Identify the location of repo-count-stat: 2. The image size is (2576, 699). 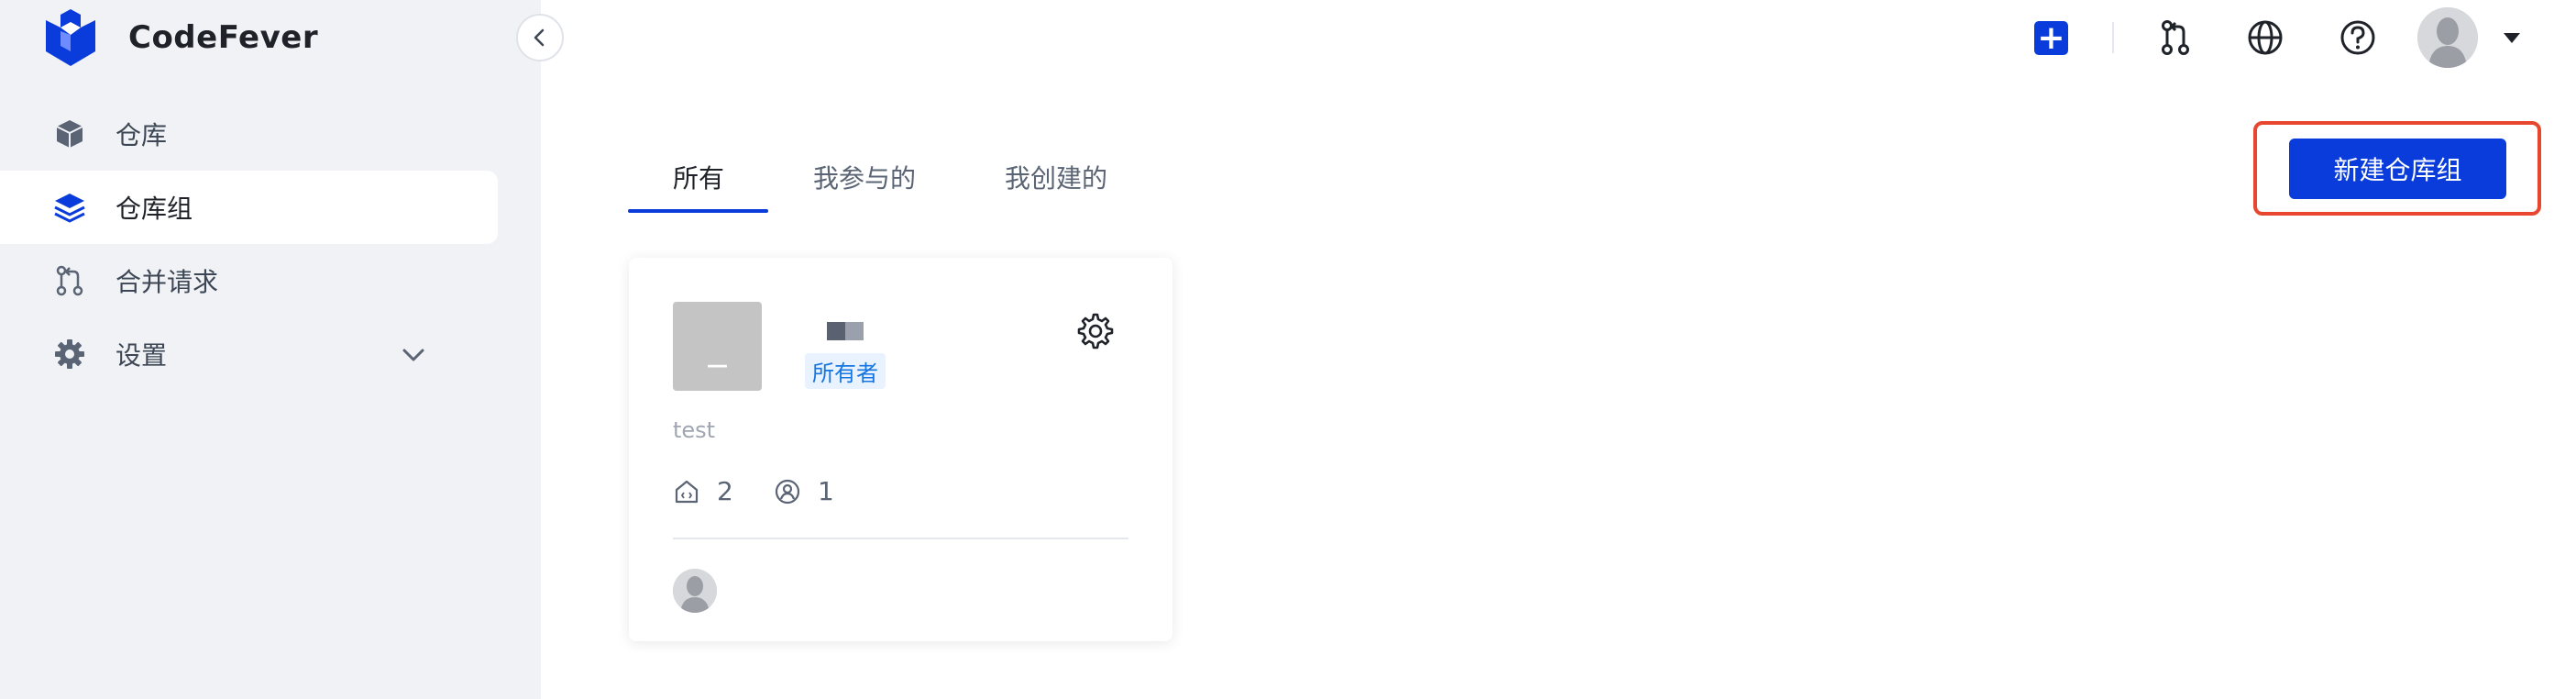
(703, 491).